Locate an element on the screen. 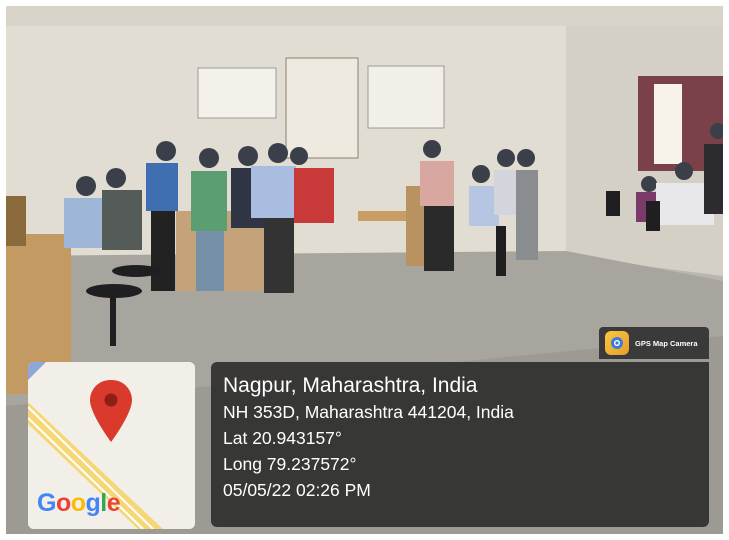 The height and width of the screenshot is (540, 729). google-logo: Google is located at coordinates (79, 503).